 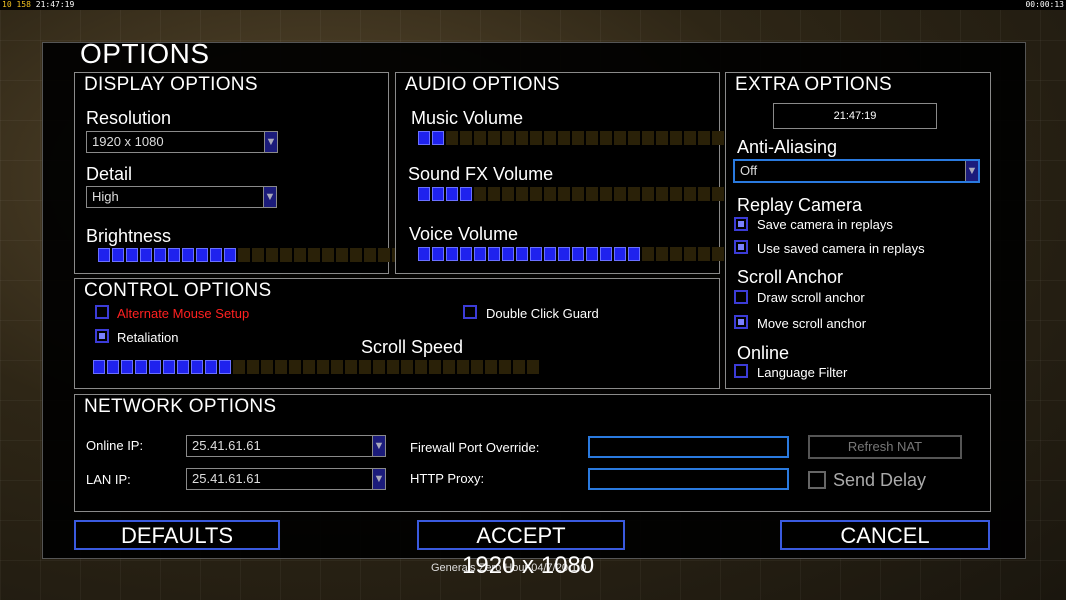 What do you see at coordinates (177, 535) in the screenshot?
I see `defaults-button: DEFAULTS` at bounding box center [177, 535].